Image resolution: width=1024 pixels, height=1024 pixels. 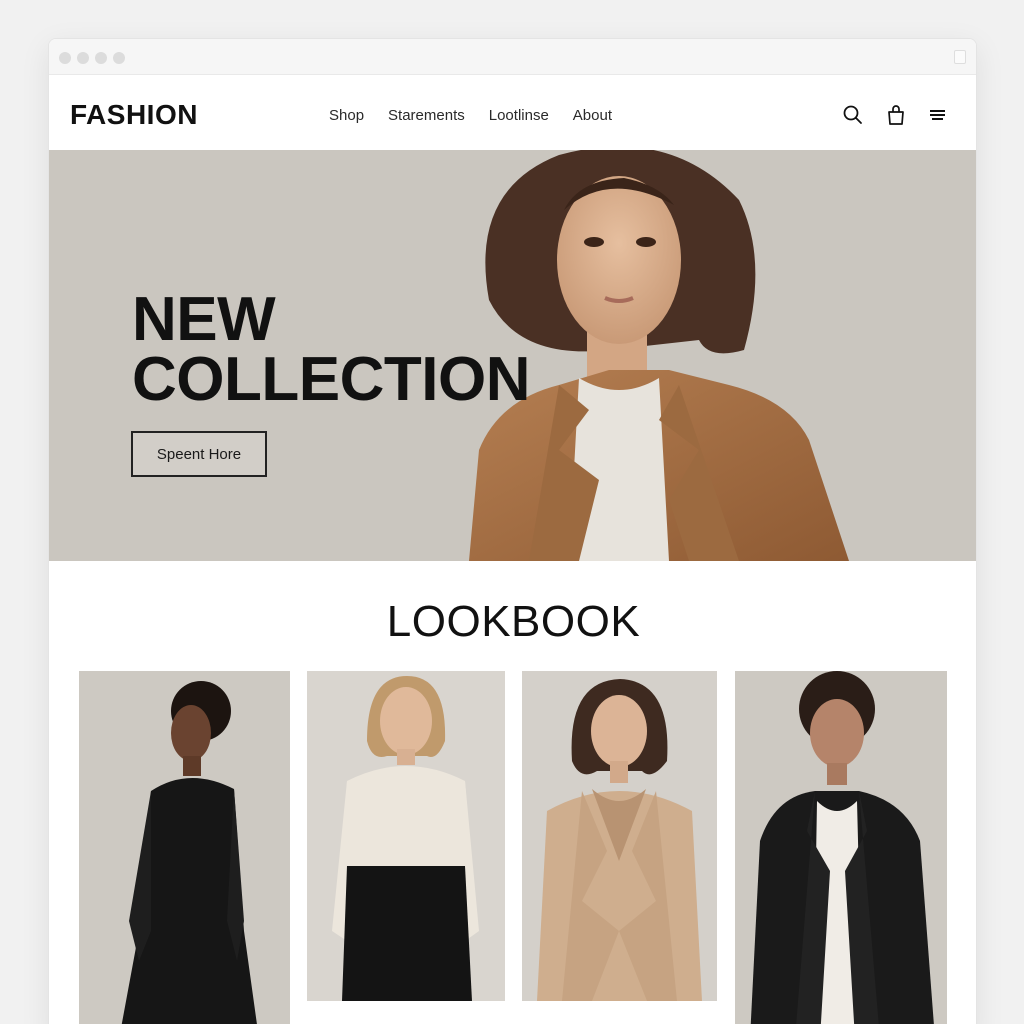 I want to click on main-menu: Shop Starements Lootlinse About, so click(x=470, y=115).